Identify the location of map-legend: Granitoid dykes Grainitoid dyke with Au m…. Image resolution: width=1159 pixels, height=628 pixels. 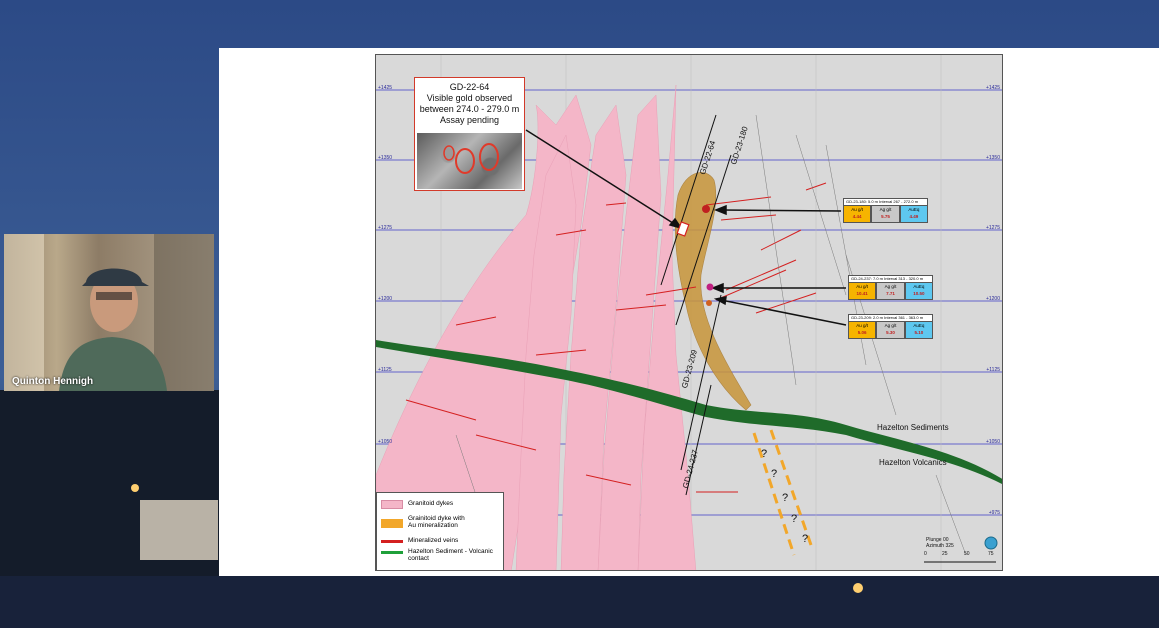
(440, 531).